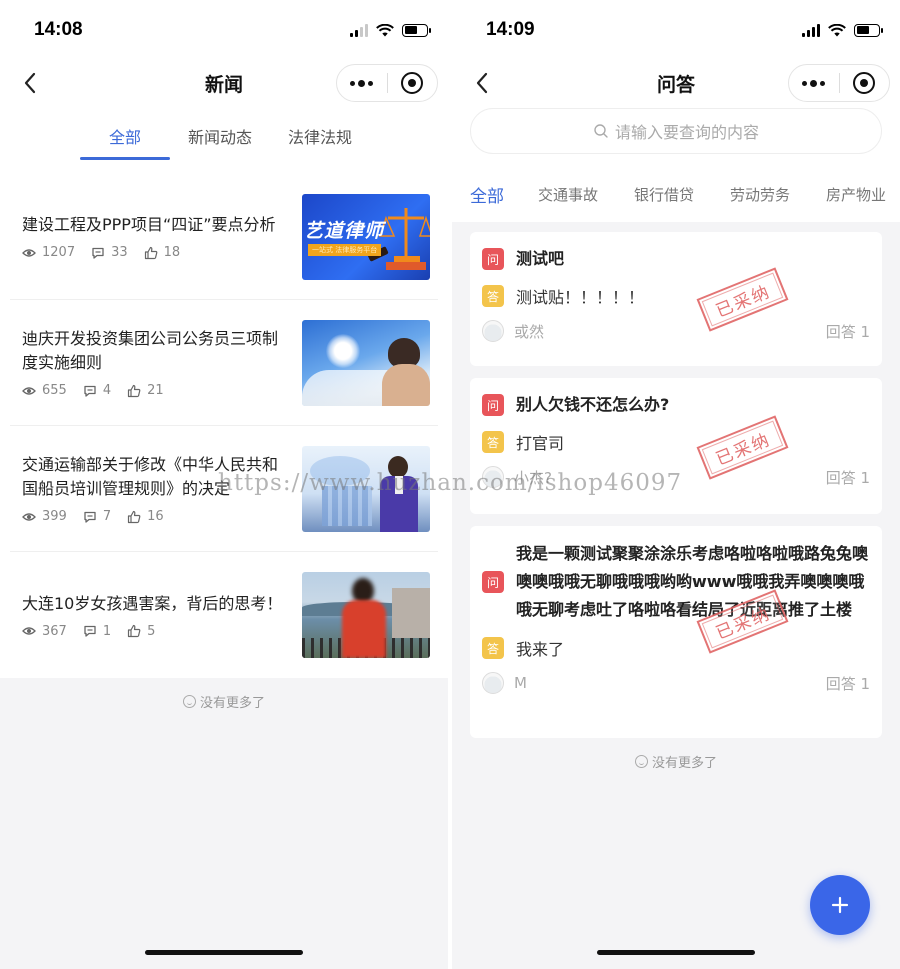 The height and width of the screenshot is (969, 900). I want to click on tab-news-updates: 新闻动态, so click(220, 141).